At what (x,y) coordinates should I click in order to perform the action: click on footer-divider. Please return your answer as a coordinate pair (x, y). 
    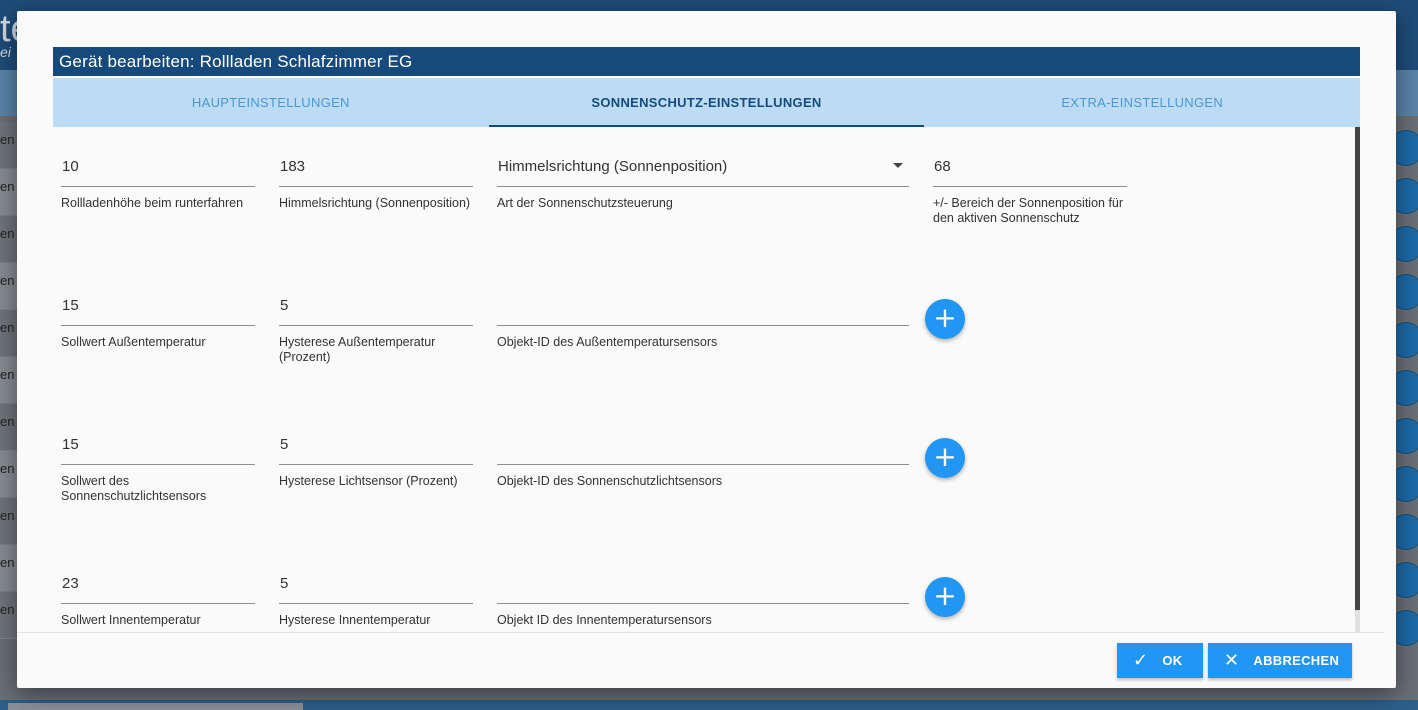
    Looking at the image, I should click on (700, 632).